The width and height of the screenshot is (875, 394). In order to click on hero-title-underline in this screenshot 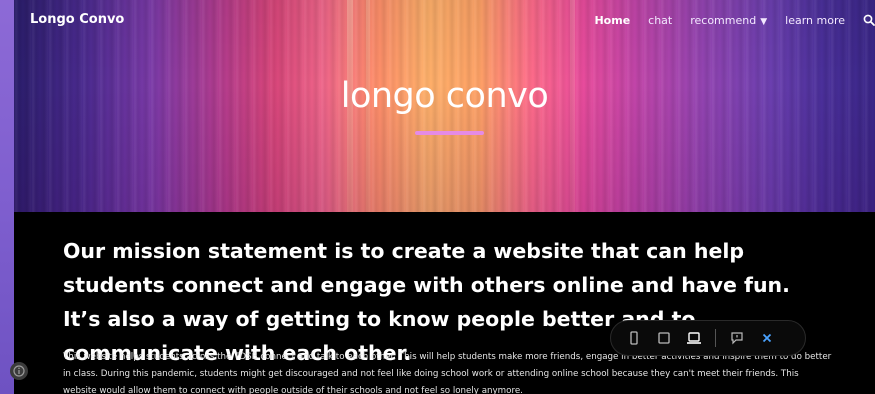, I will do `click(449, 133)`.